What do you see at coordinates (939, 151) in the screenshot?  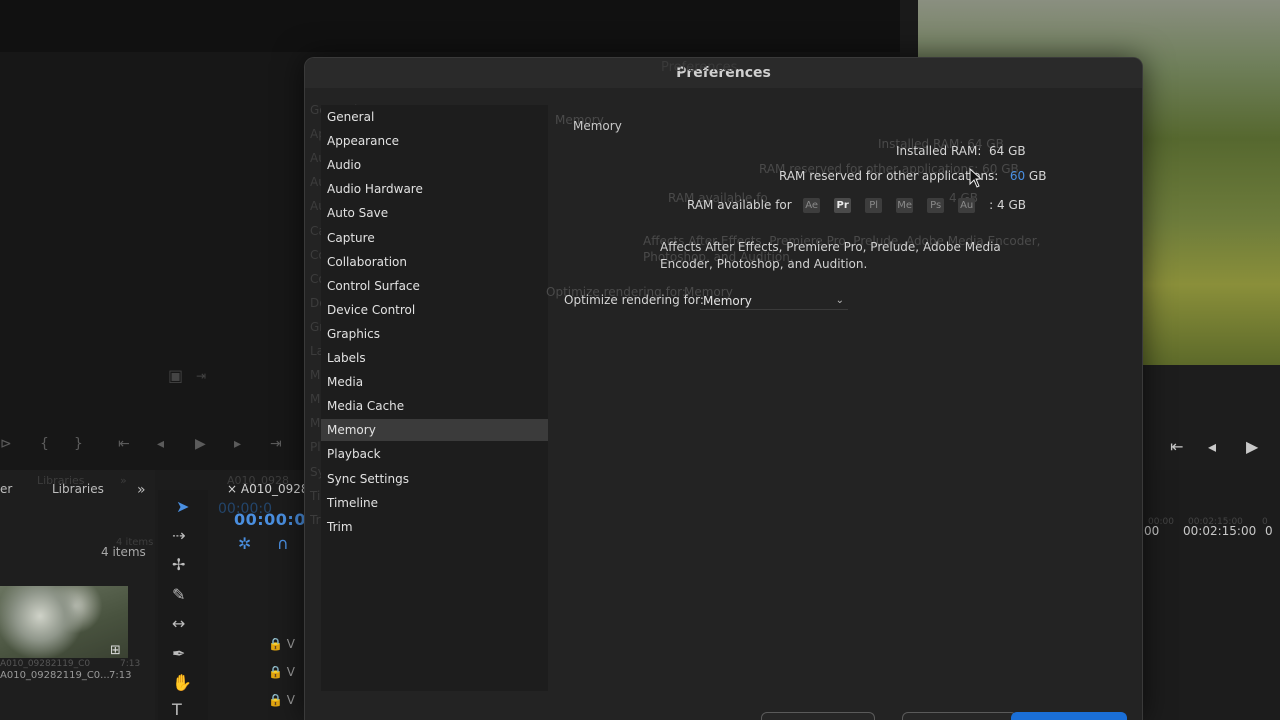 I see `installed-ram-label: Installed RAM:` at bounding box center [939, 151].